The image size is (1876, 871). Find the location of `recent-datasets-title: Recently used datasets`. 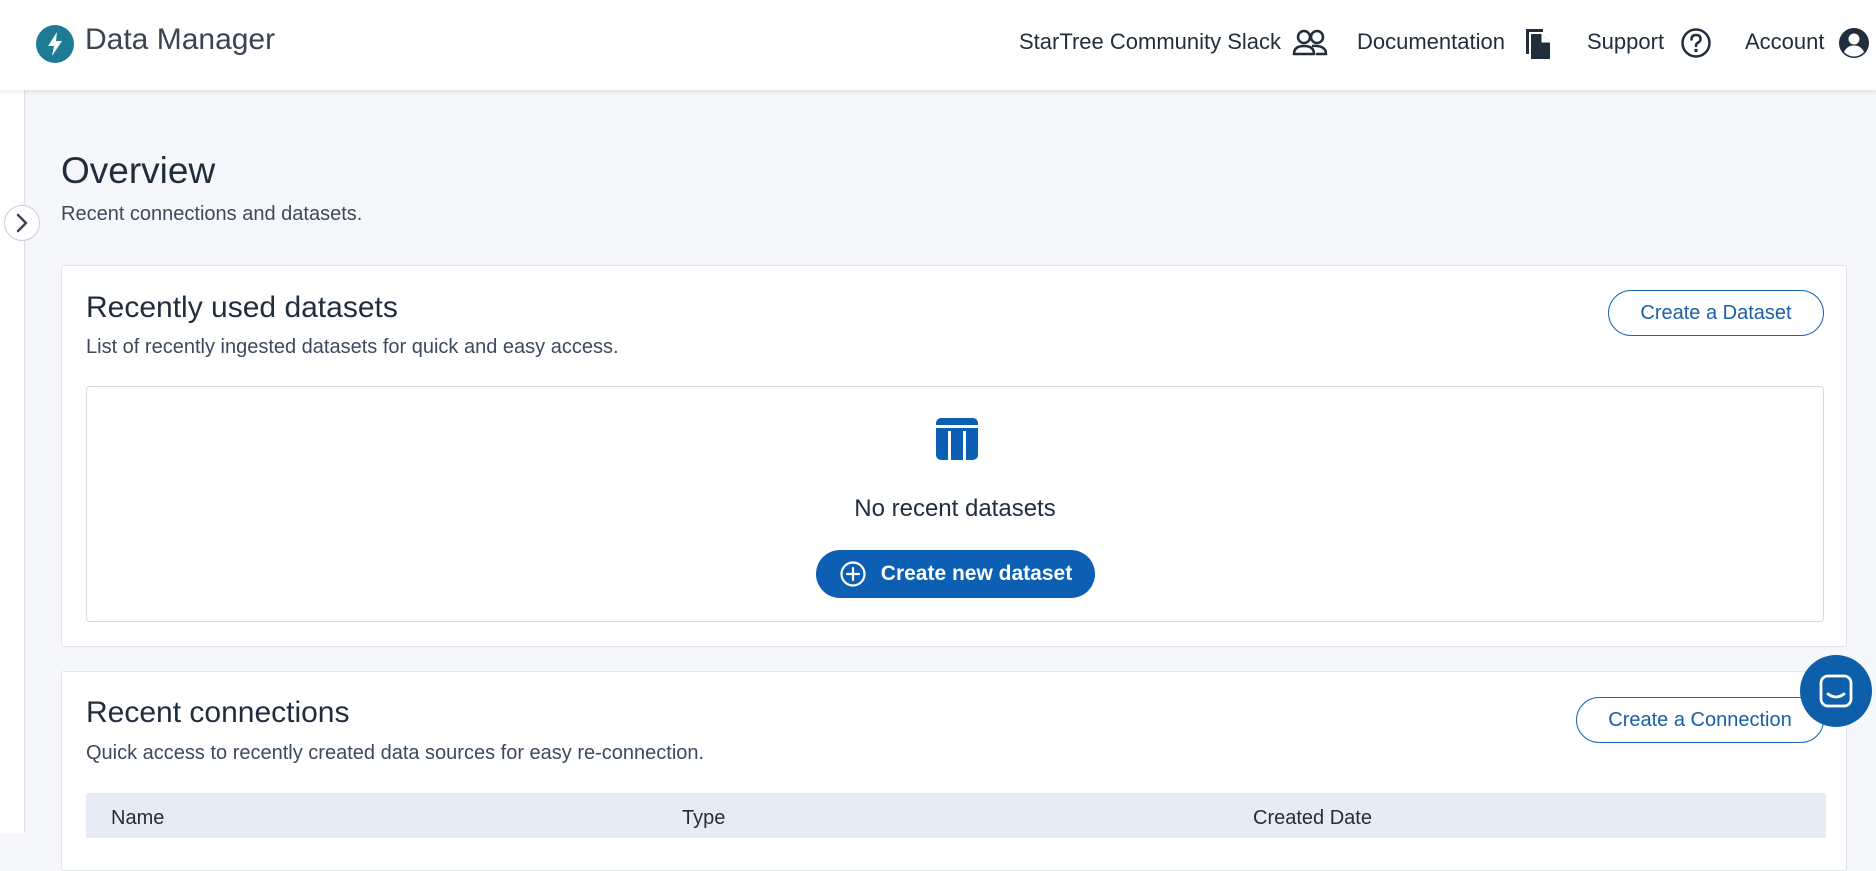

recent-datasets-title: Recently used datasets is located at coordinates (242, 307).